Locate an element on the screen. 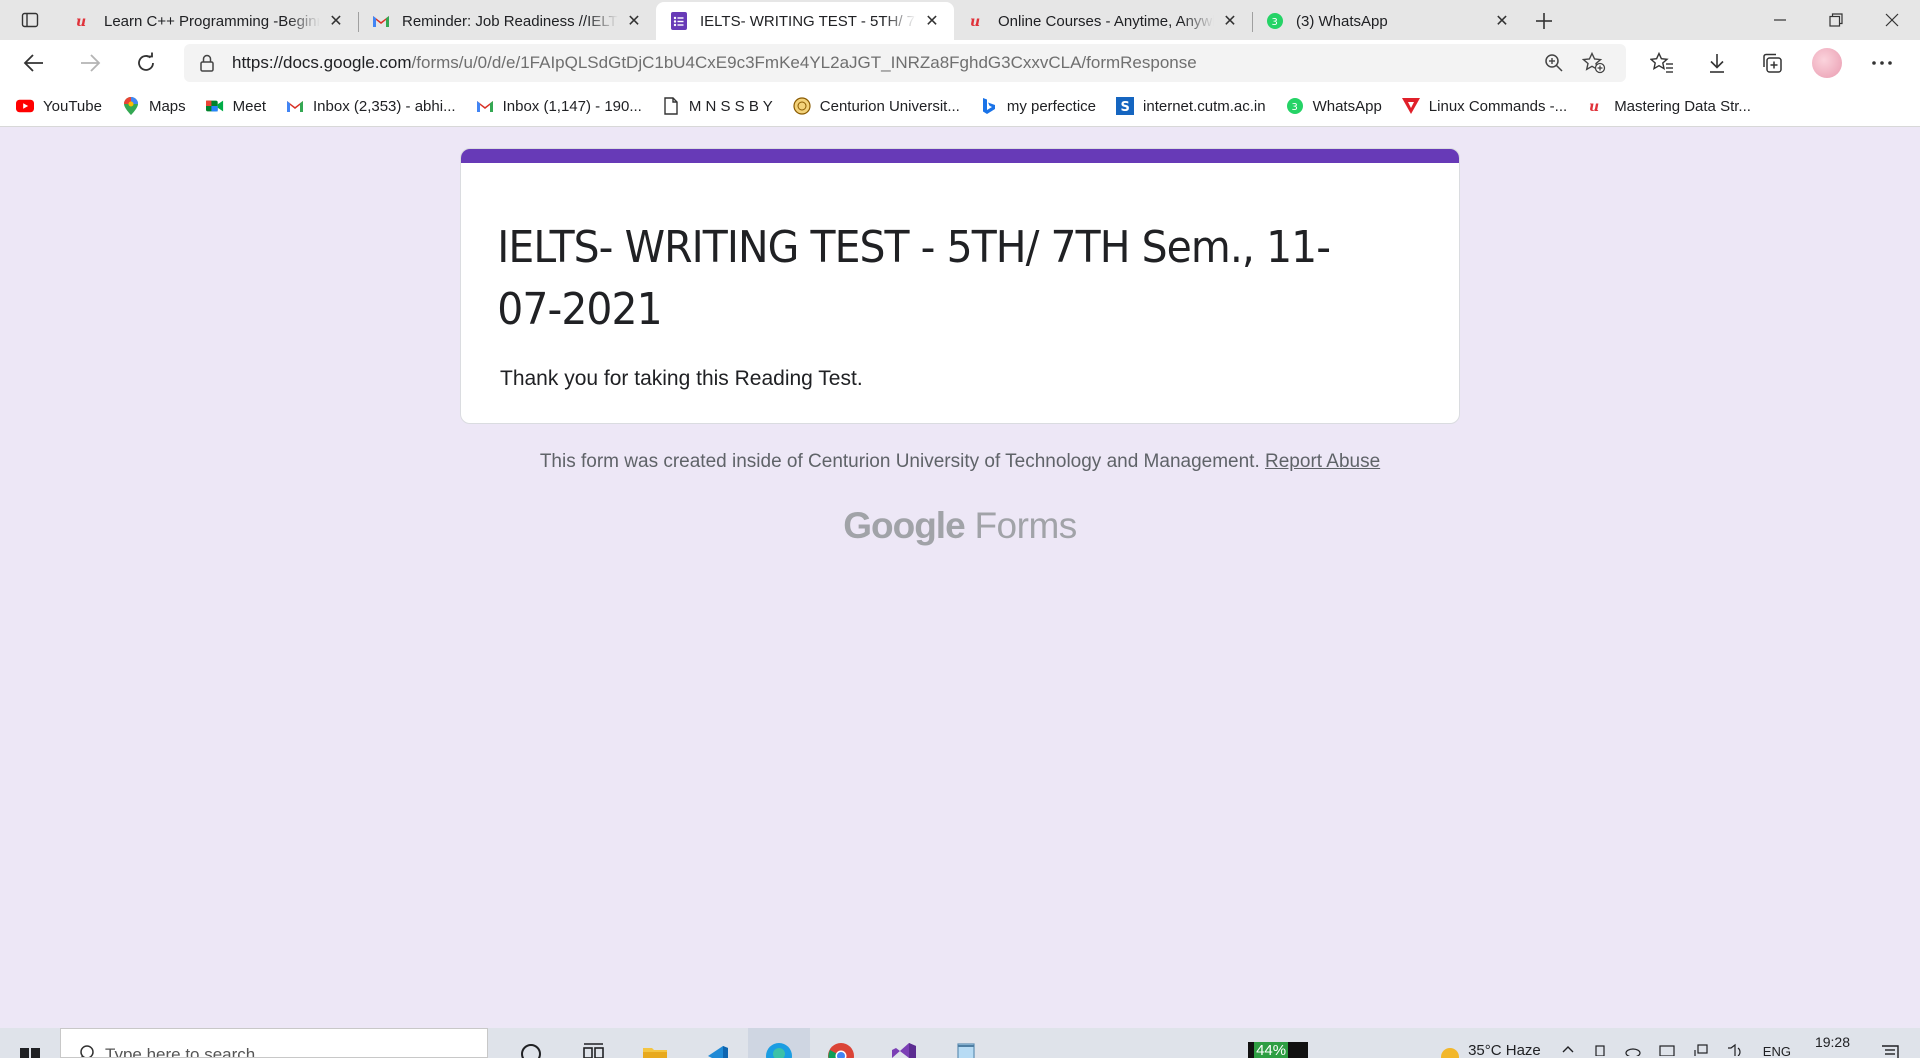  weather-widget: 35°C Haze is located at coordinates (1489, 1050).